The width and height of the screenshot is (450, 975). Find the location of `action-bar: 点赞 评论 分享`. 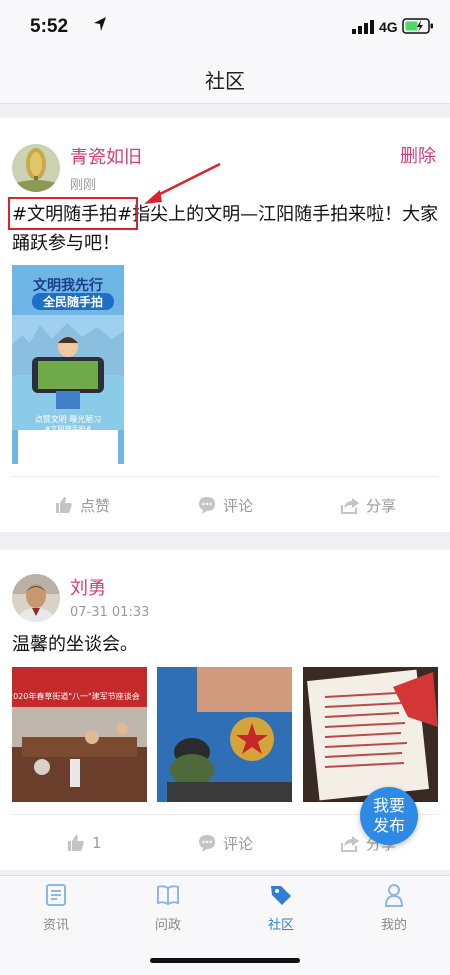

action-bar: 点赞 评论 分享 is located at coordinates (225, 504).